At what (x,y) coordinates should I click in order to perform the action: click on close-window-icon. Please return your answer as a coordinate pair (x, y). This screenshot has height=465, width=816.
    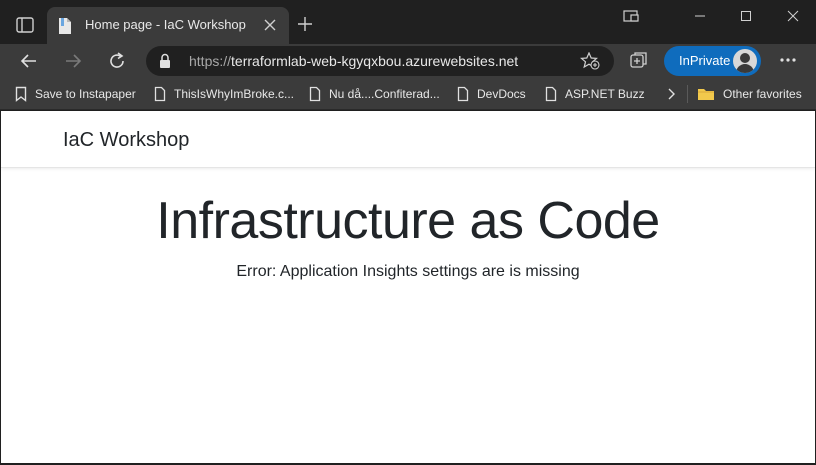
    Looking at the image, I should click on (793, 16).